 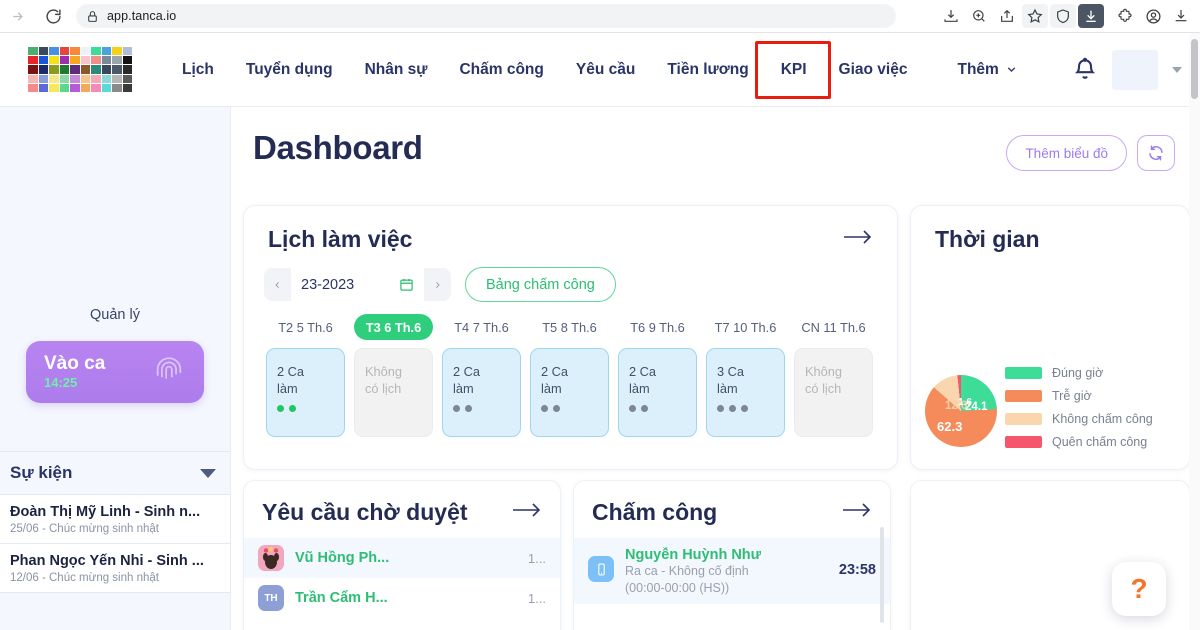 What do you see at coordinates (1181, 16) in the screenshot?
I see `install-icon` at bounding box center [1181, 16].